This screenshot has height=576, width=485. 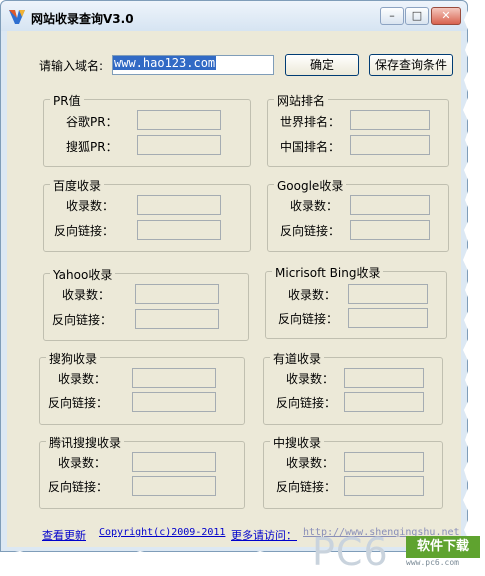 I want to click on group-rank-title: 网站排名, so click(x=301, y=100).